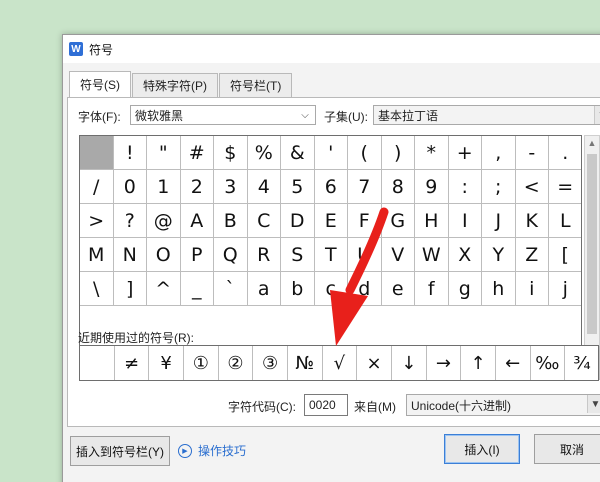 The image size is (600, 482). Describe the element at coordinates (365, 255) in the screenshot. I see `symbol-cell: U` at that location.